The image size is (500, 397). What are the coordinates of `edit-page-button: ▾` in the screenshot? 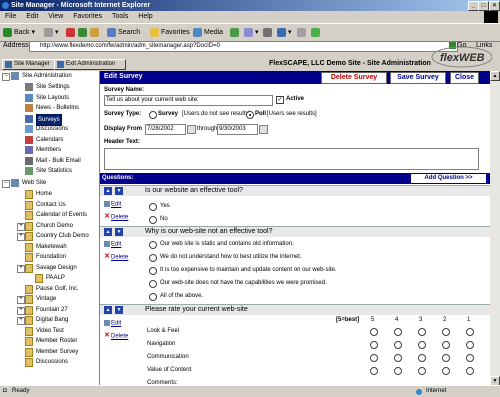 It's located at (284, 32).